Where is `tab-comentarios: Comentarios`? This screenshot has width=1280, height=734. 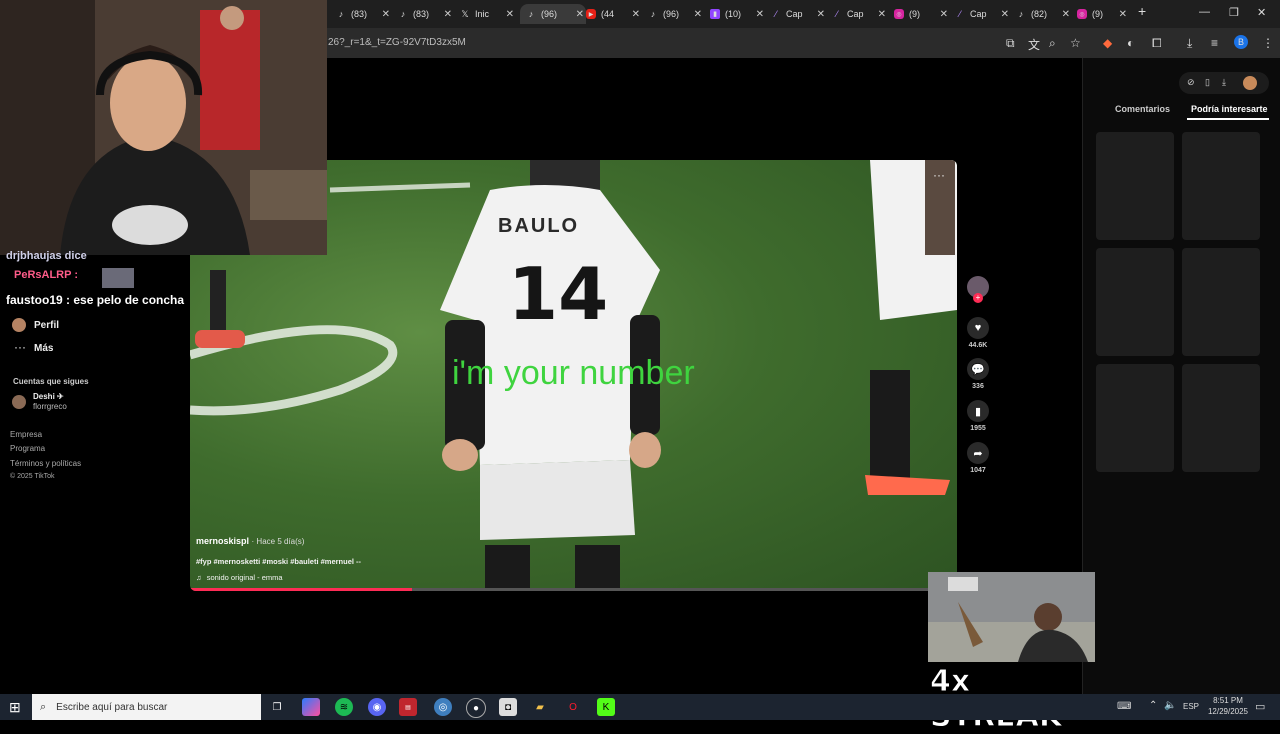
tab-comentarios: Comentarios is located at coordinates (1142, 109).